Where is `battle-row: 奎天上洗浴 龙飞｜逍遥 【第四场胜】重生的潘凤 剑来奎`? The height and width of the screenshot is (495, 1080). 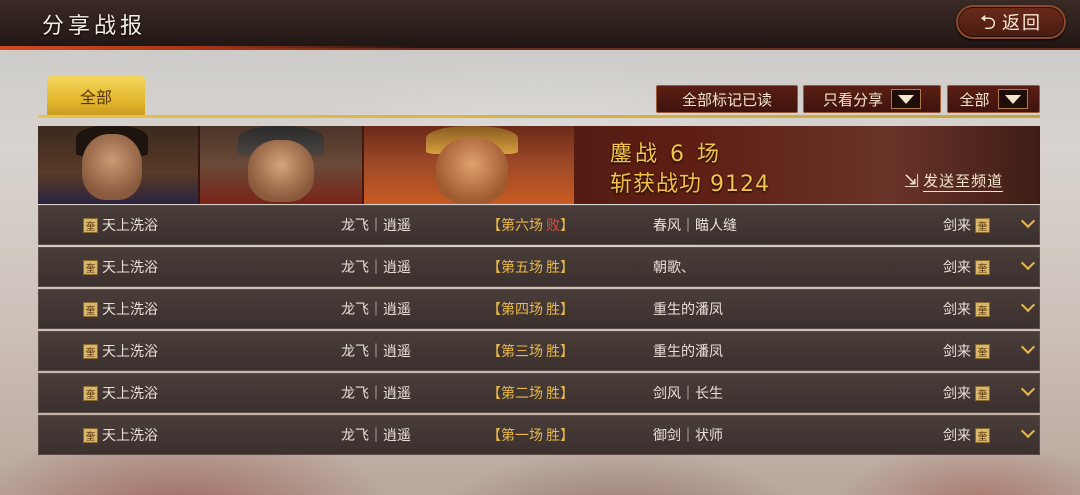
battle-row: 奎天上洗浴 龙飞｜逍遥 【第四场胜】重生的潘凤 剑来奎 is located at coordinates (539, 309).